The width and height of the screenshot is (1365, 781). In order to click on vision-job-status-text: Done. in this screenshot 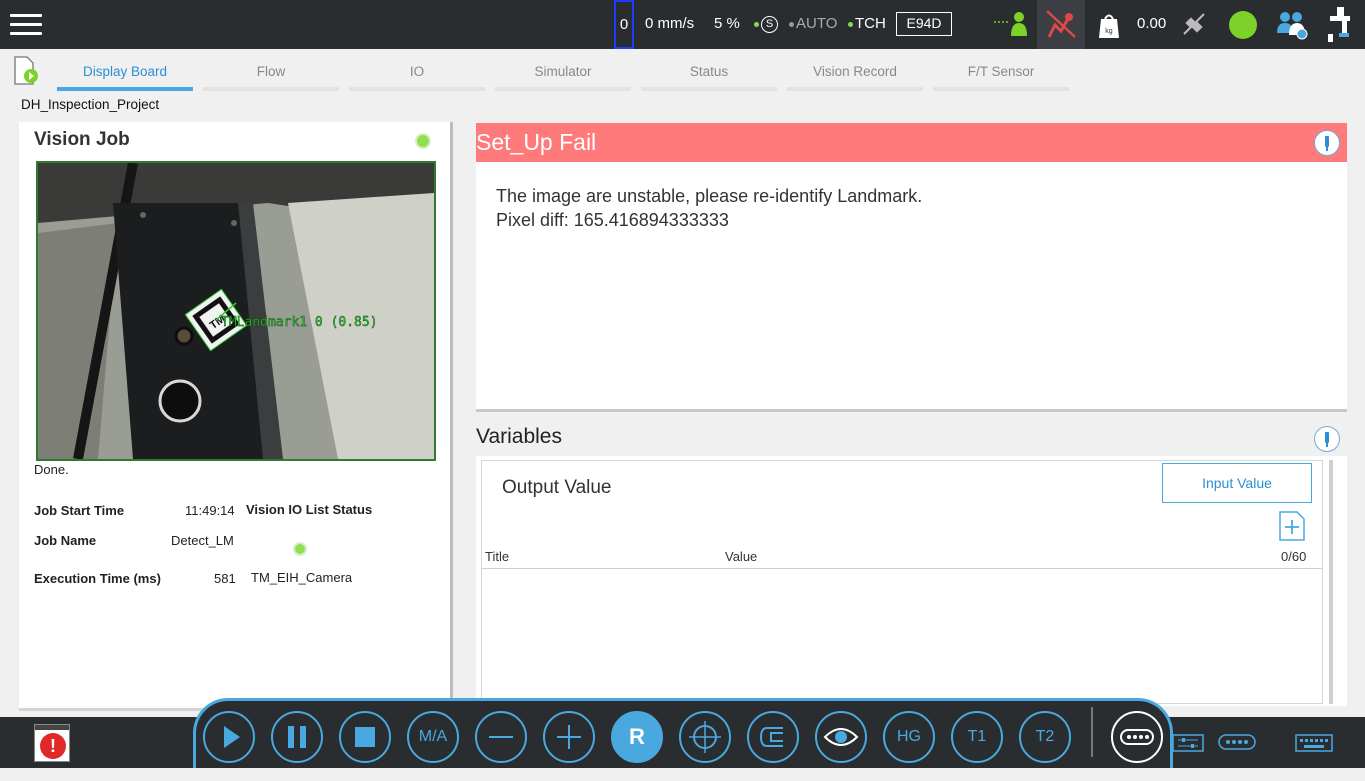, I will do `click(51, 469)`.